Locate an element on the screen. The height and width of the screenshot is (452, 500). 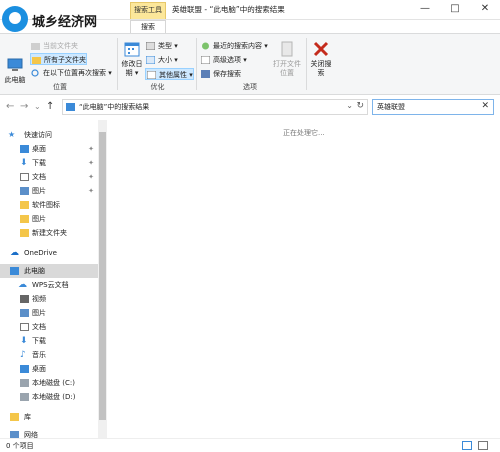
all-subfolders-button: 所有子文件夹 is located at coordinates (58, 59).